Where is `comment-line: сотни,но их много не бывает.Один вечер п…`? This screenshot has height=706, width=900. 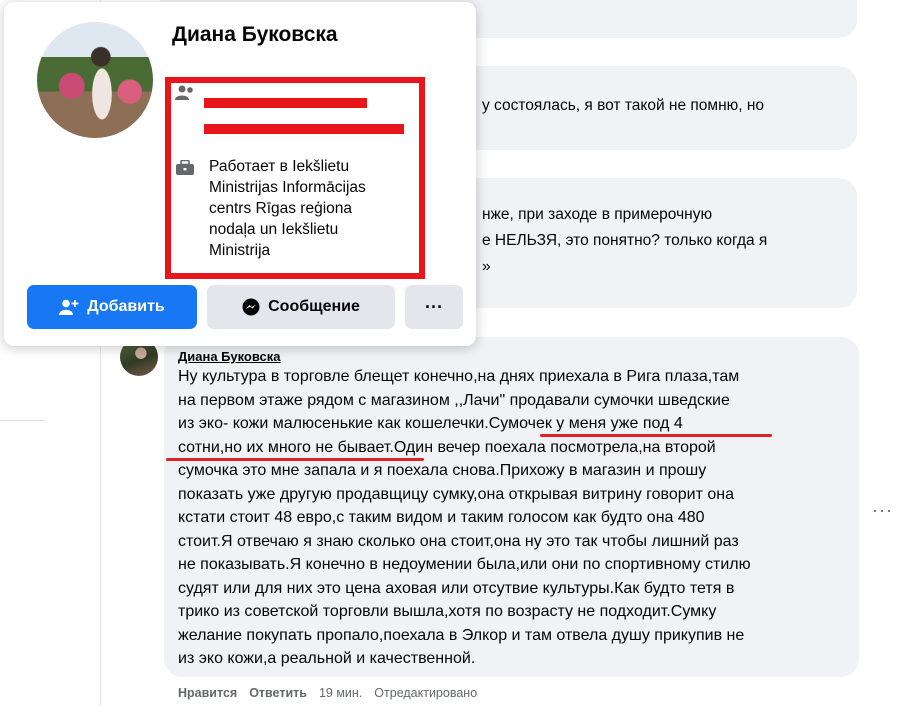
comment-line: сотни,но их много не бывает.Один вечер п… is located at coordinates (447, 447).